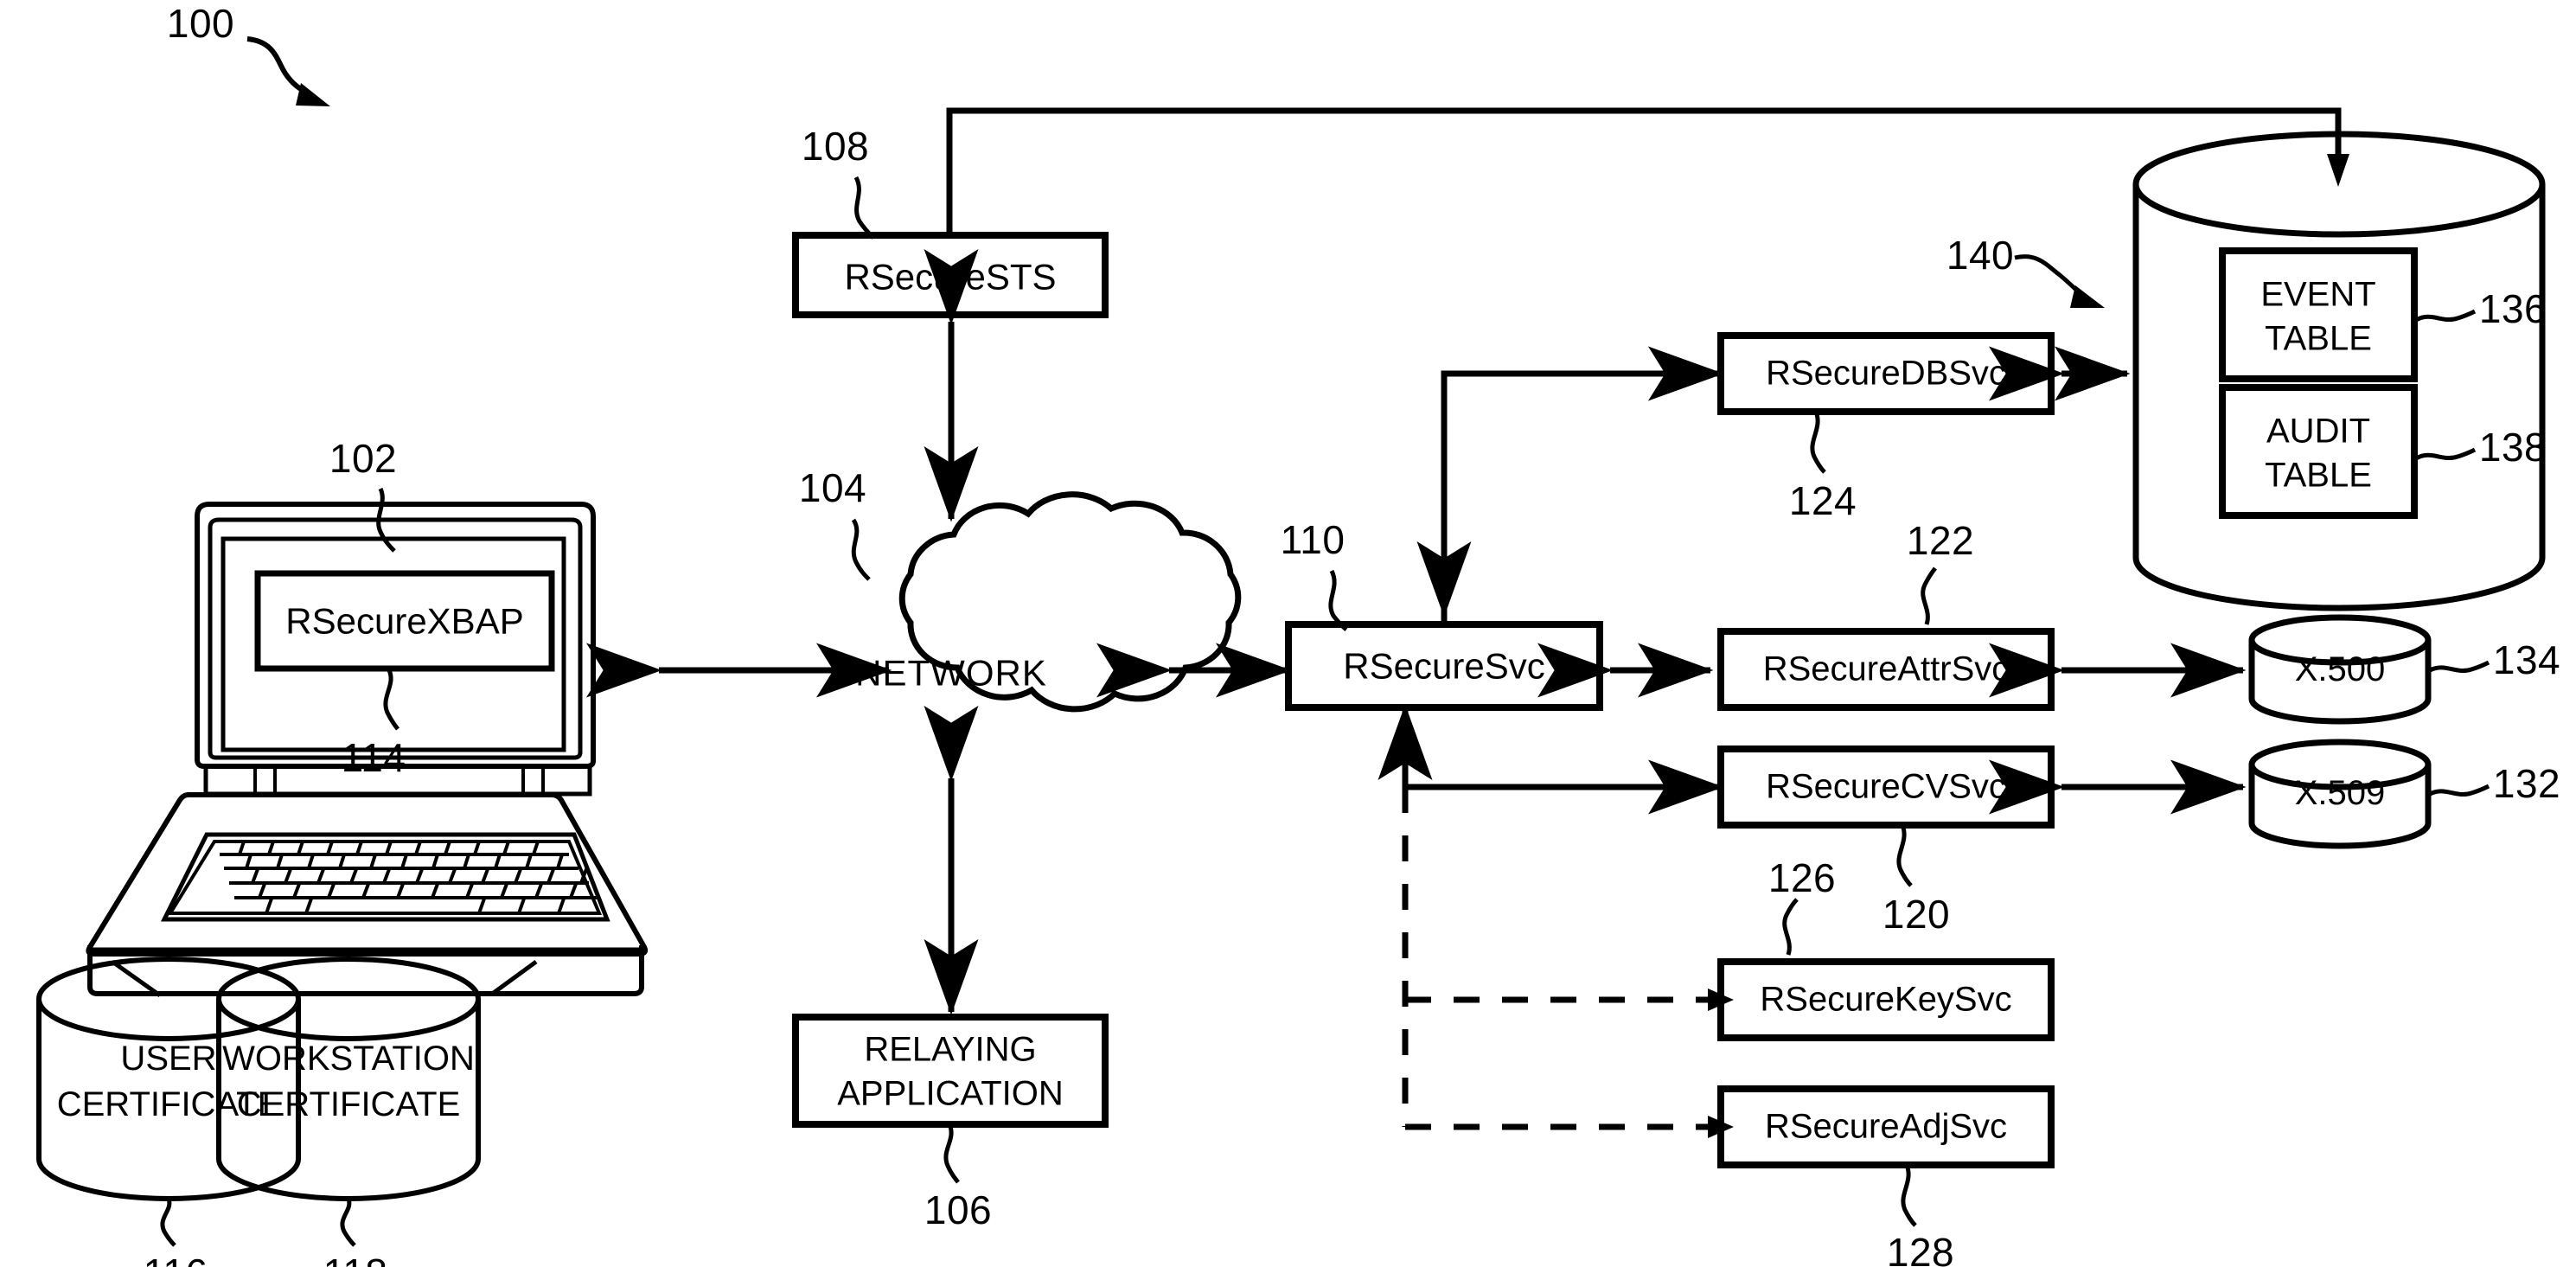 The image size is (2576, 1267). I want to click on figure-ref-leader, so click(288, 71).